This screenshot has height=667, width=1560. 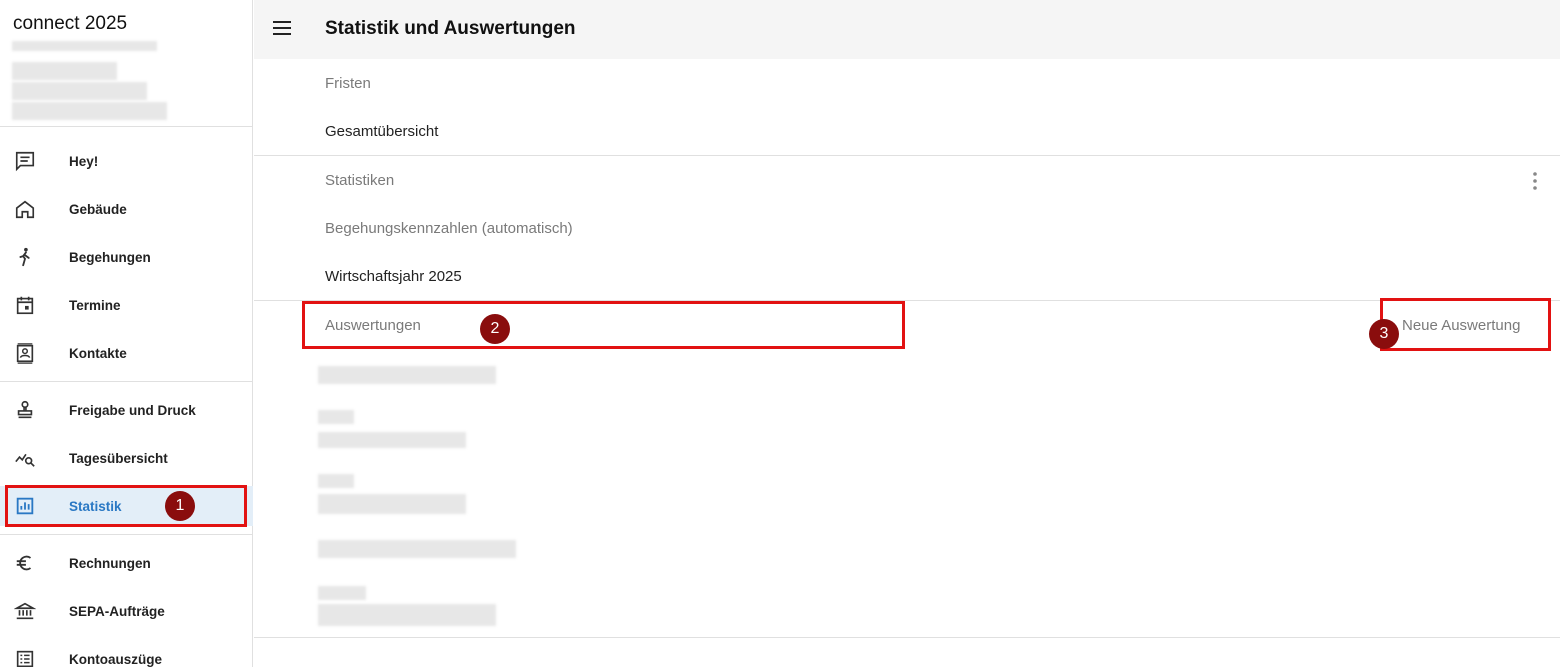 What do you see at coordinates (126, 305) in the screenshot?
I see `sidebar-item-termine: Termine` at bounding box center [126, 305].